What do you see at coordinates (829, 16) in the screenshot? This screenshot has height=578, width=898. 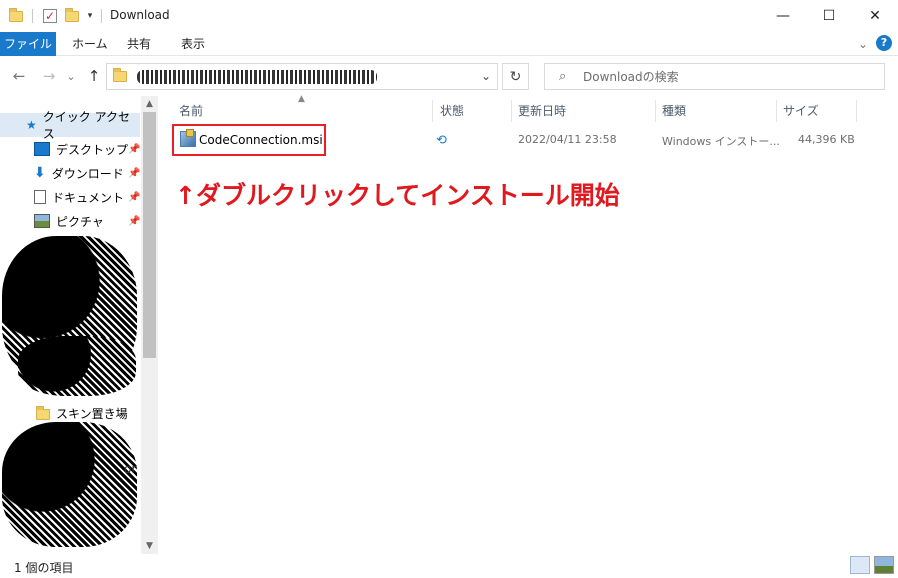 I see `maximize-button: ☐` at bounding box center [829, 16].